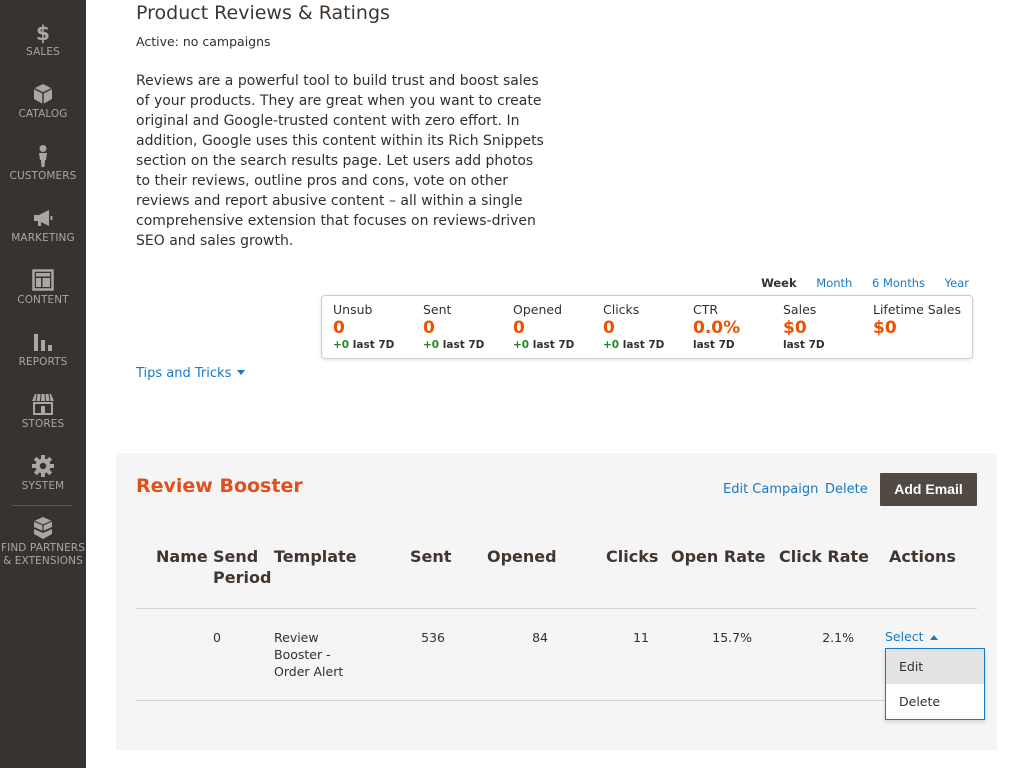 This screenshot has width=1024, height=768. Describe the element at coordinates (800, 309) in the screenshot. I see `stat-label: Sales` at that location.